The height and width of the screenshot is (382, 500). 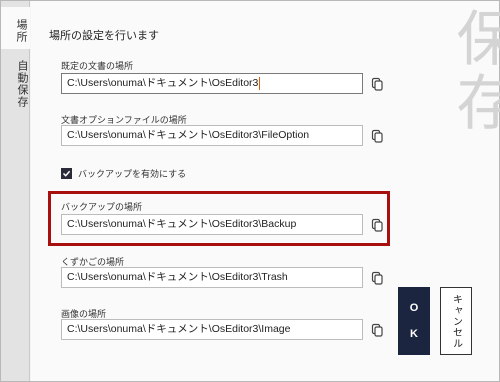 I want to click on default-doc-location-value: C:\Users\onuma\ドキュメント\OsEditor3, so click(x=163, y=83).